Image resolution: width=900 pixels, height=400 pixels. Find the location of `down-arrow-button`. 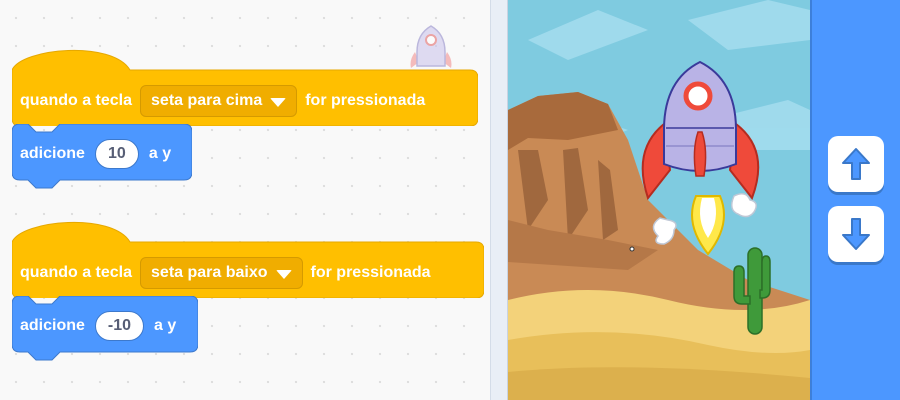

down-arrow-button is located at coordinates (856, 234).